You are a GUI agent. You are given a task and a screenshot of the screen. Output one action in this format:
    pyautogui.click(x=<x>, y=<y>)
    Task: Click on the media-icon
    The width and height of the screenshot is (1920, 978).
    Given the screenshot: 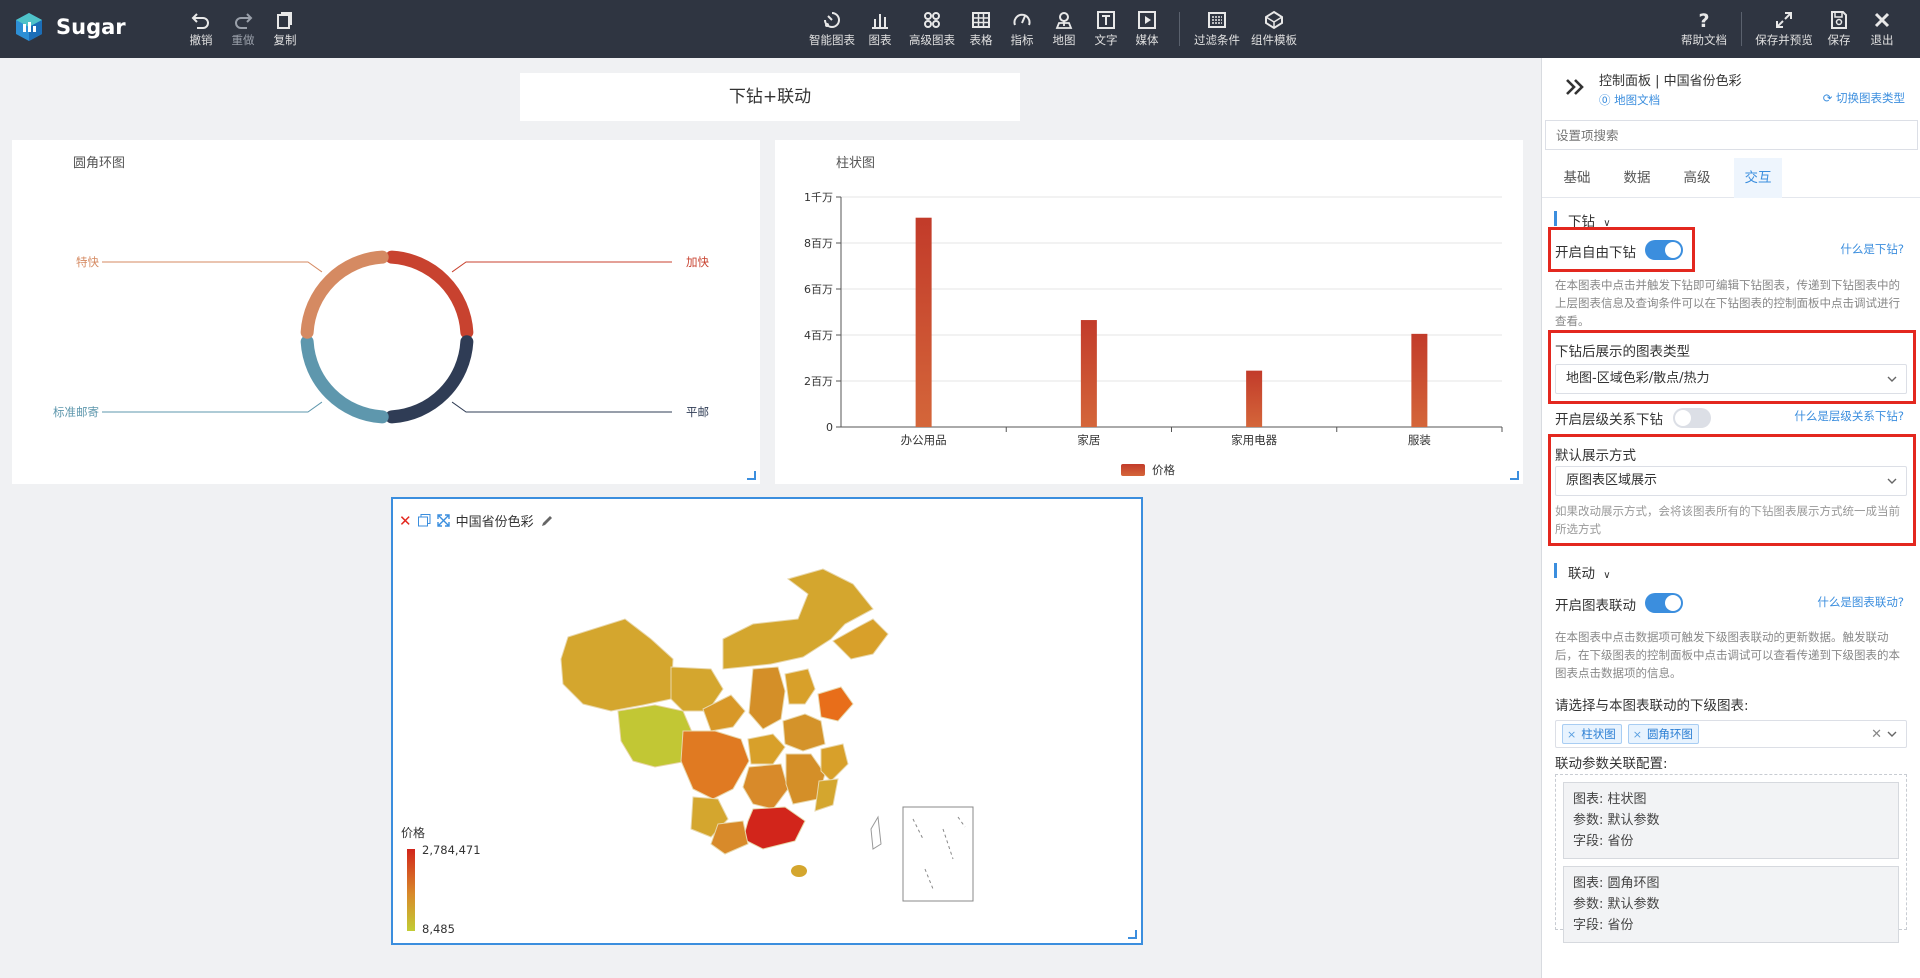 What is the action you would take?
    pyautogui.click(x=1147, y=20)
    